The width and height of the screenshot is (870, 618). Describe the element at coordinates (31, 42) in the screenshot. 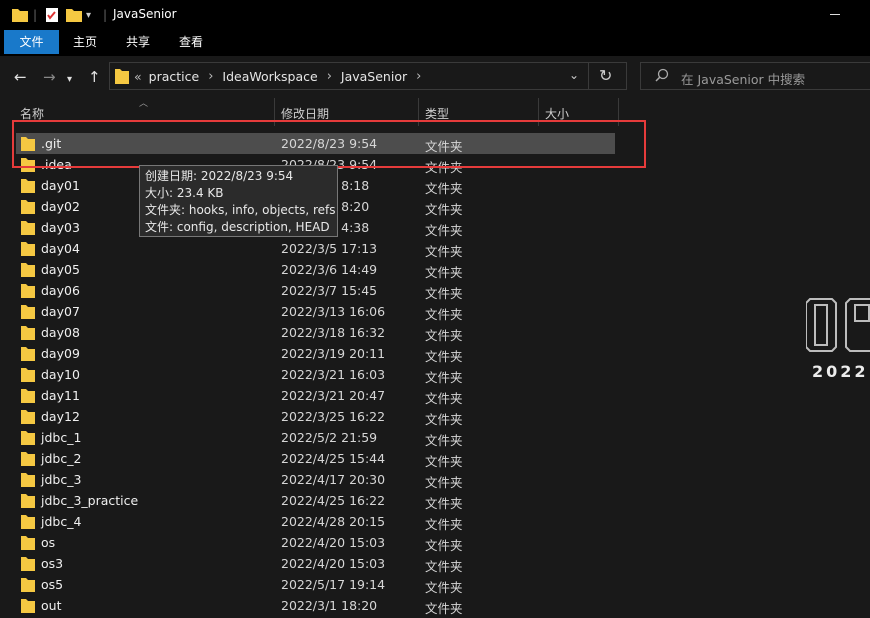

I see `tab-file: 文件` at that location.